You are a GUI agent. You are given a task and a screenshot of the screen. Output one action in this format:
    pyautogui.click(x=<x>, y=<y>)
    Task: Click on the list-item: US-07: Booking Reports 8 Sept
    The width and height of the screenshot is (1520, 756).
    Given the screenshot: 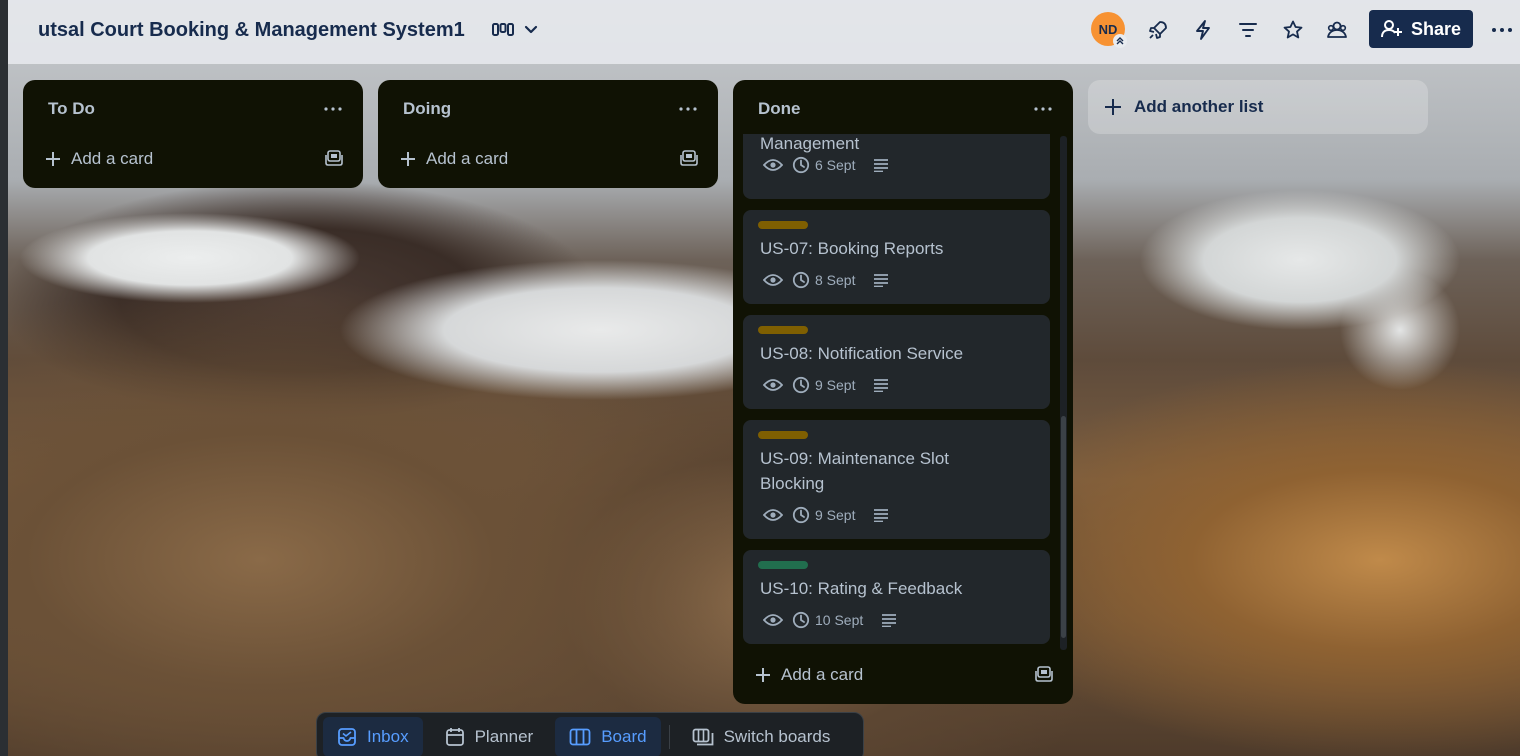 What is the action you would take?
    pyautogui.click(x=896, y=257)
    